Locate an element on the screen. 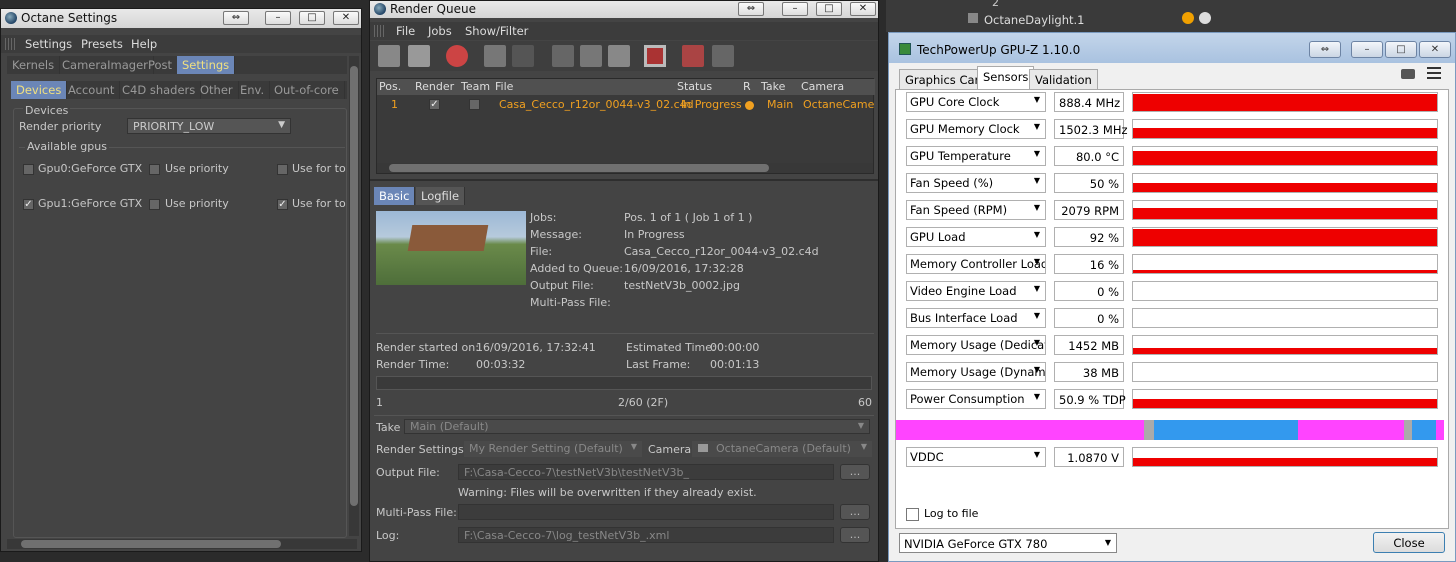 This screenshot has width=1456, height=562. object-item-2: 2 is located at coordinates (995, 4).